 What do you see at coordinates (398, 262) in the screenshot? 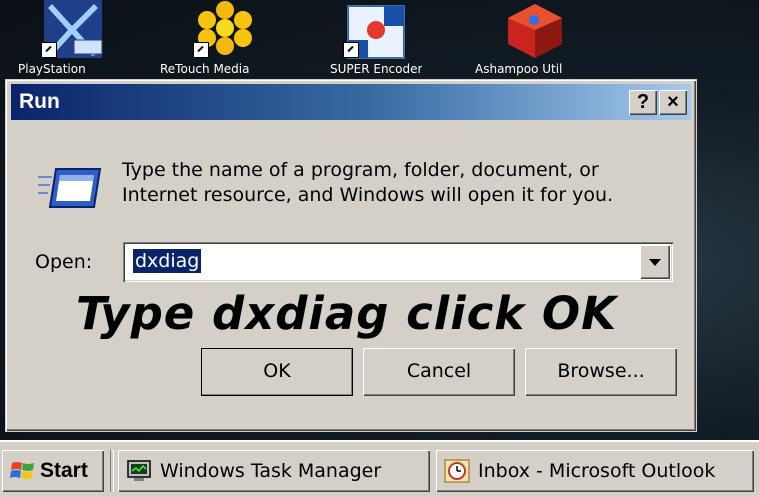
I see `open-combobox: dxdiag` at bounding box center [398, 262].